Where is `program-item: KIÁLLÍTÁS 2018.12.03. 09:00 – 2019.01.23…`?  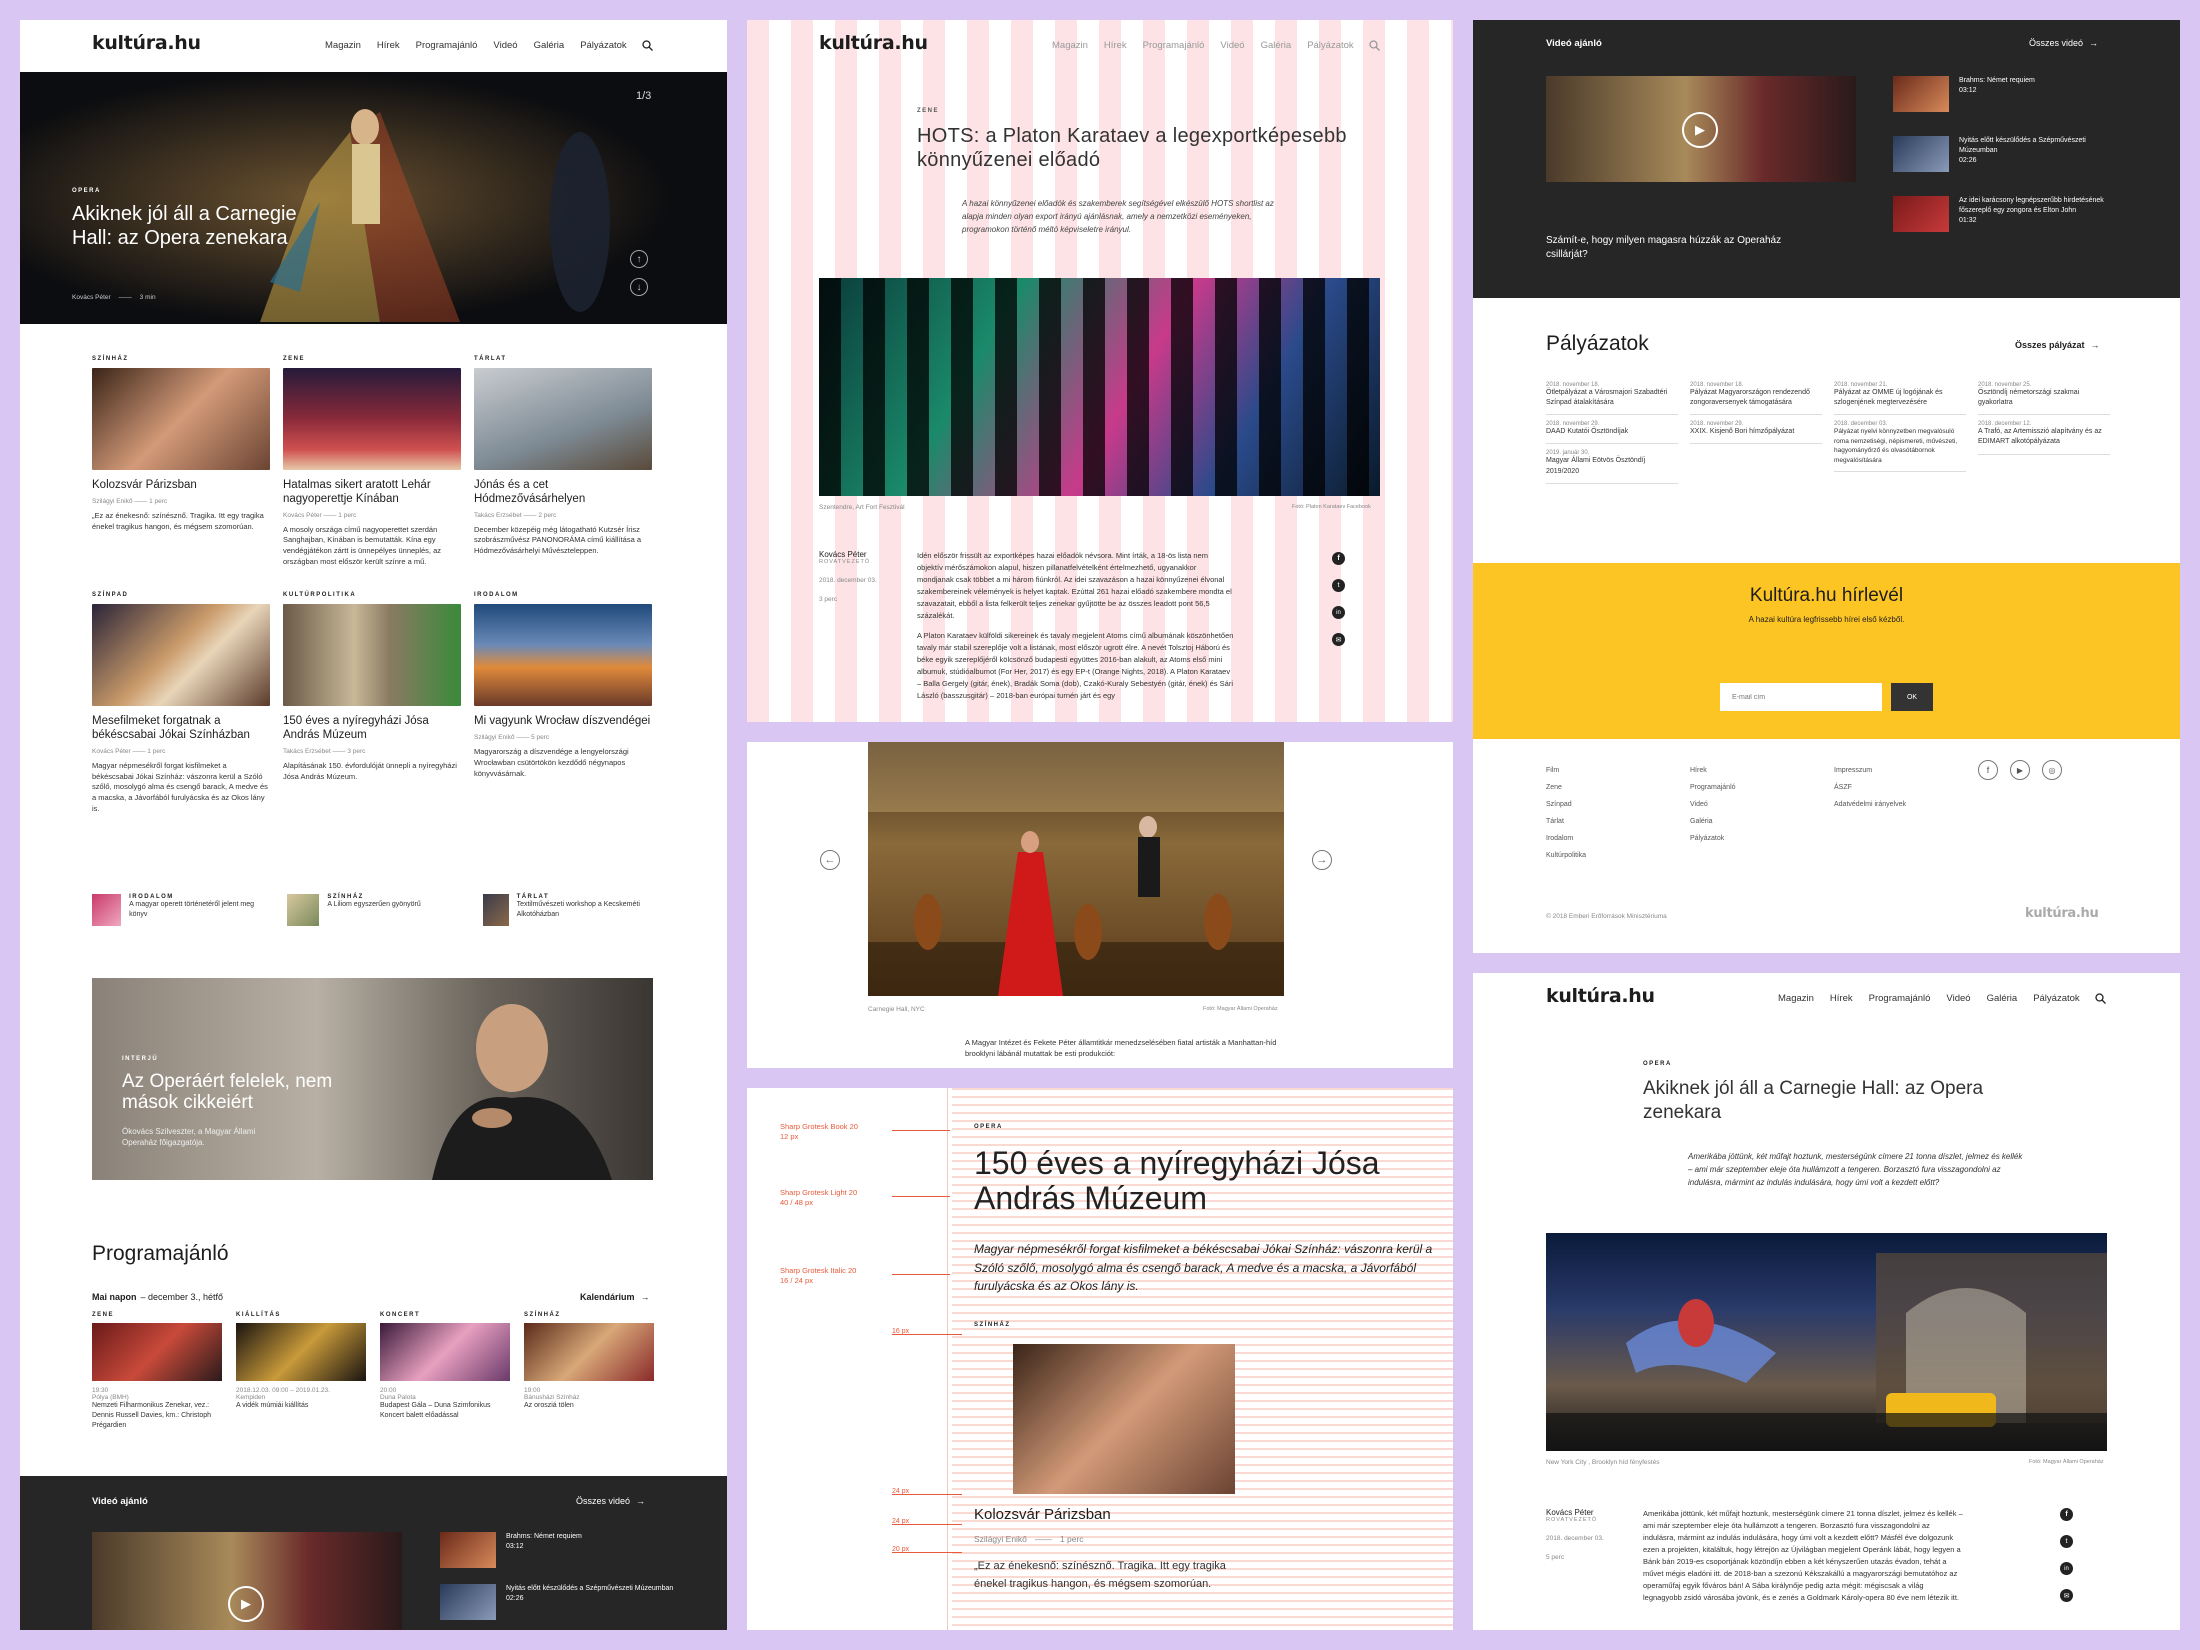
program-item: KIÁLLÍTÁS 2018.12.03. 09:00 – 2019.01.23… is located at coordinates (301, 1371).